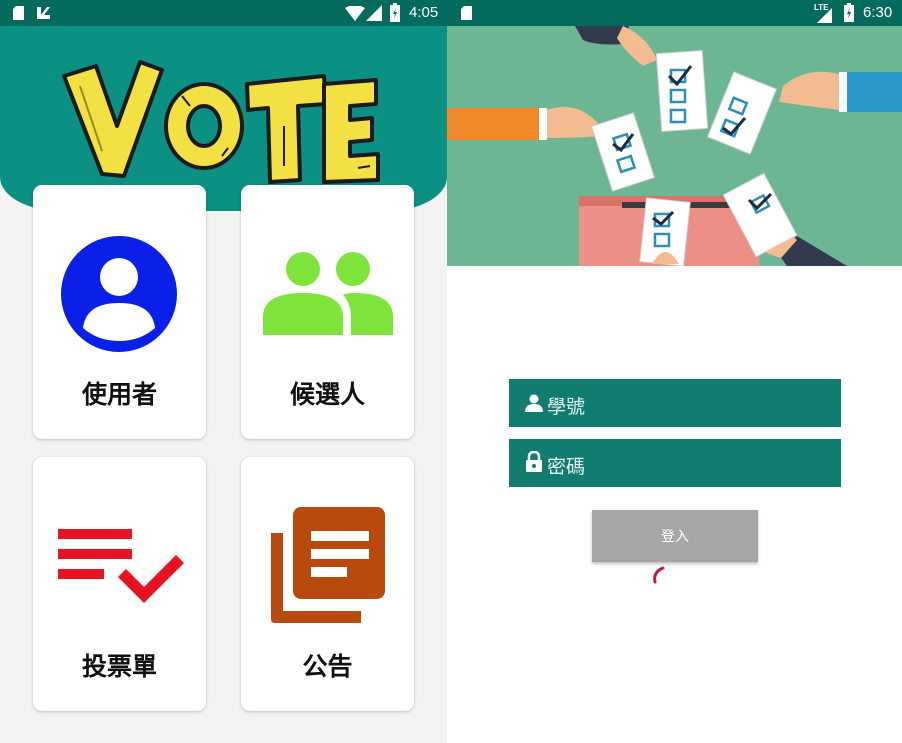 Image resolution: width=902 pixels, height=743 pixels. What do you see at coordinates (221, 122) in the screenshot?
I see `vote-logo` at bounding box center [221, 122].